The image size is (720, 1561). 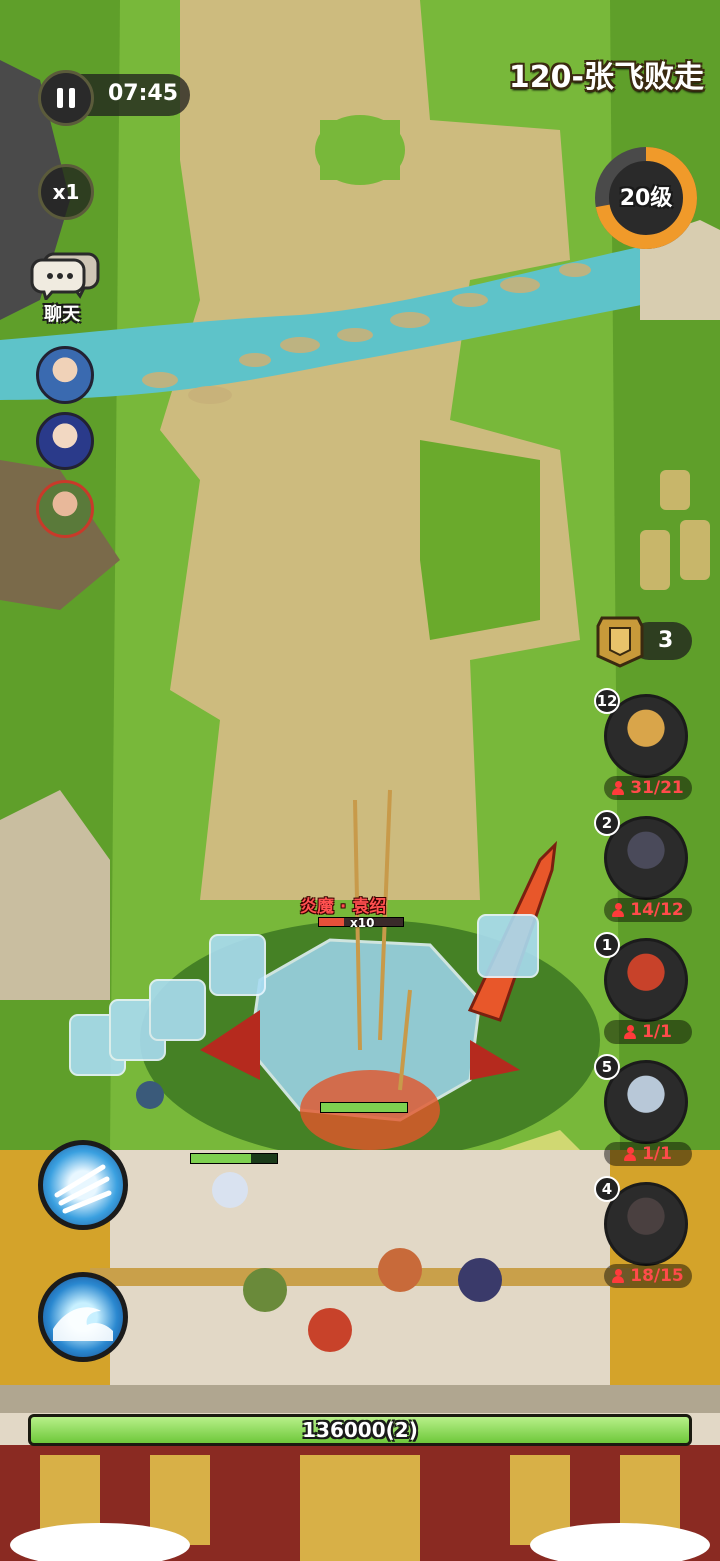 I want to click on base-health-text: 136000(2), so click(x=360, y=1430).